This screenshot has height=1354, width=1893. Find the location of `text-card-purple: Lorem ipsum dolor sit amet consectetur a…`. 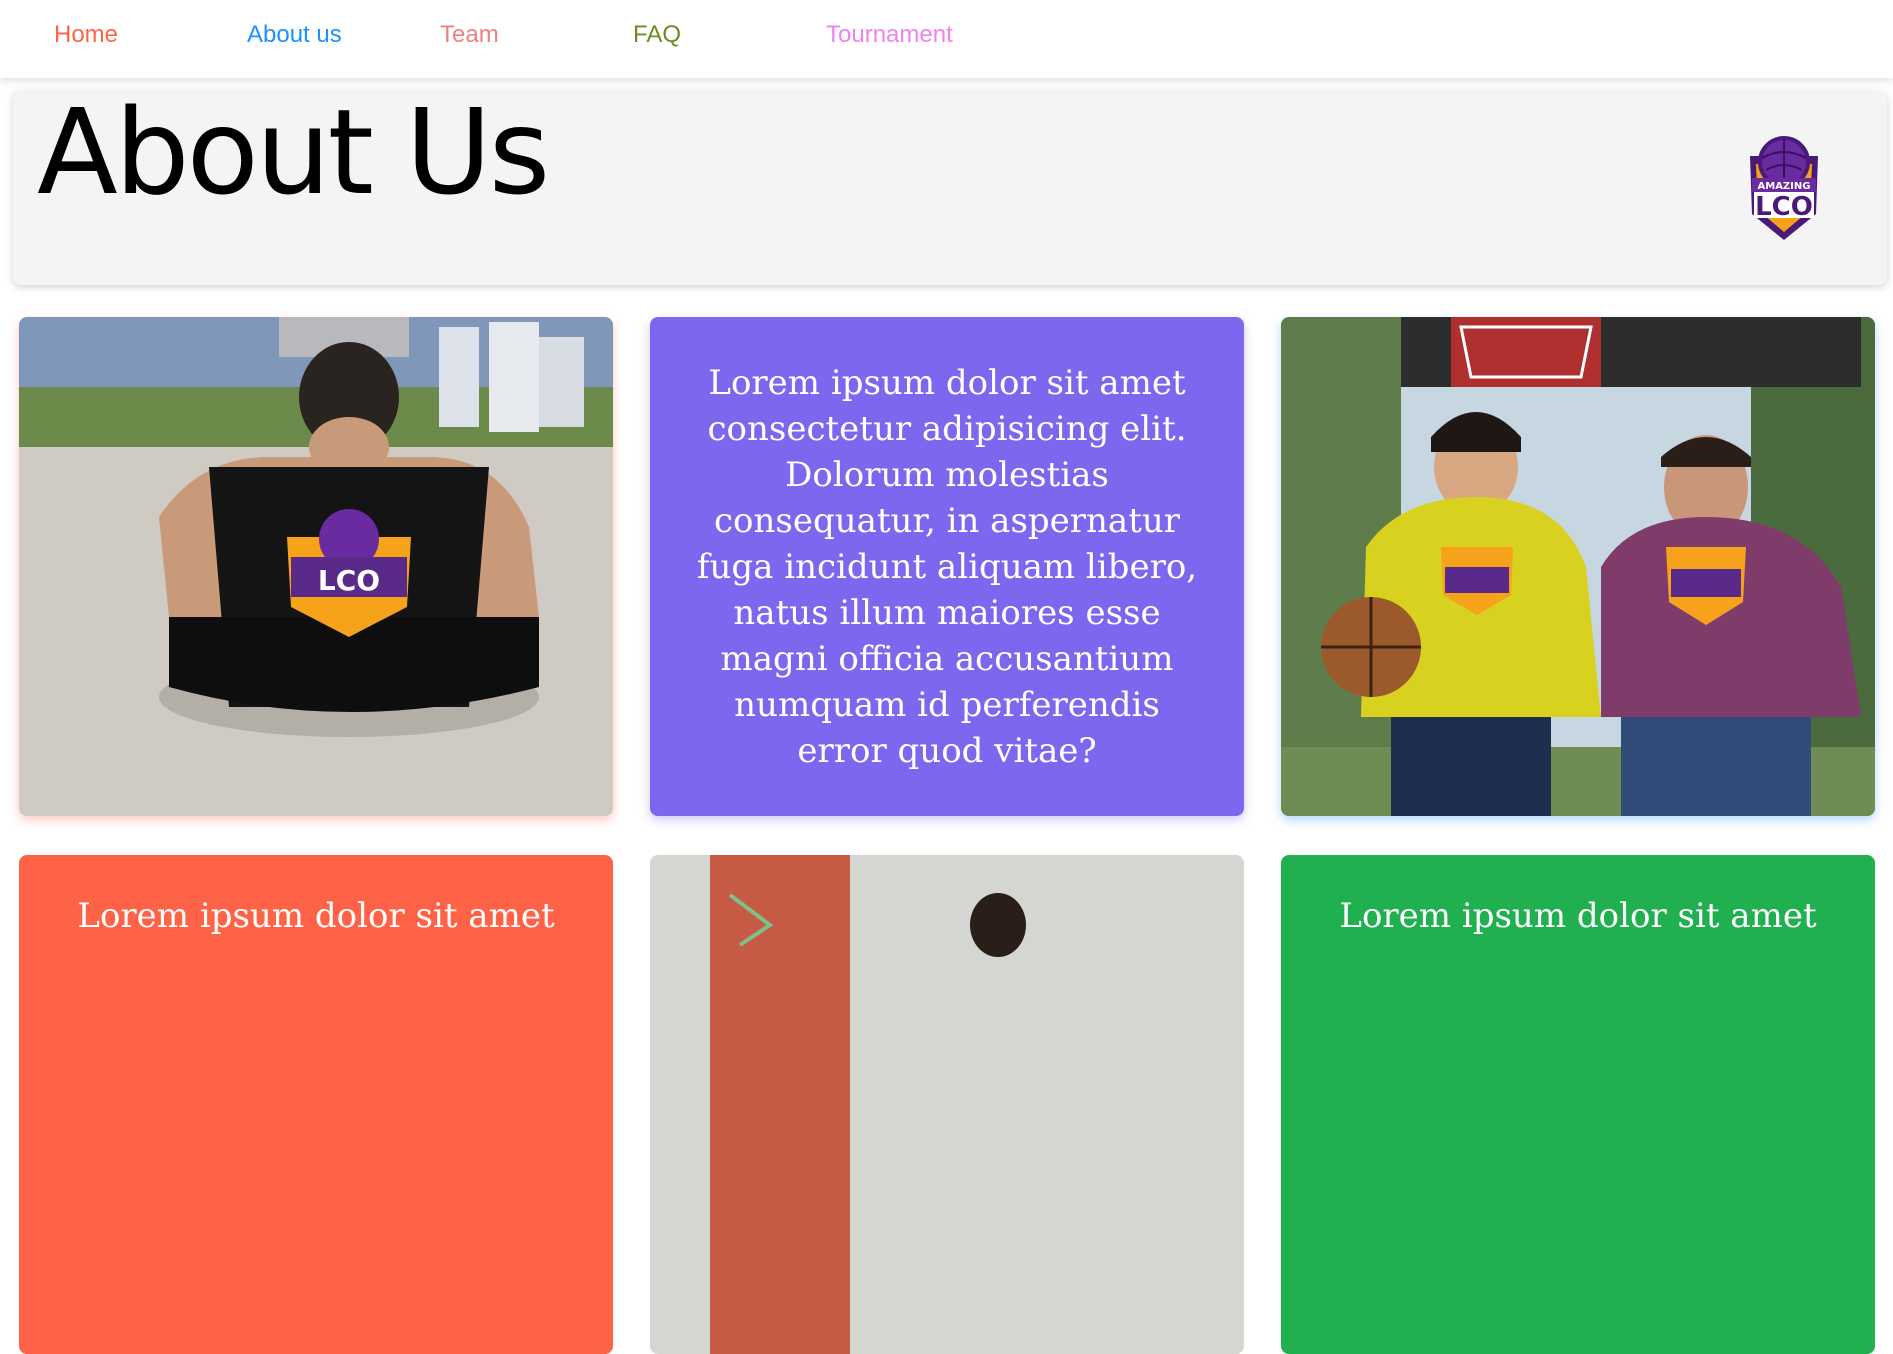

text-card-purple: Lorem ipsum dolor sit amet consectetur a… is located at coordinates (947, 566).